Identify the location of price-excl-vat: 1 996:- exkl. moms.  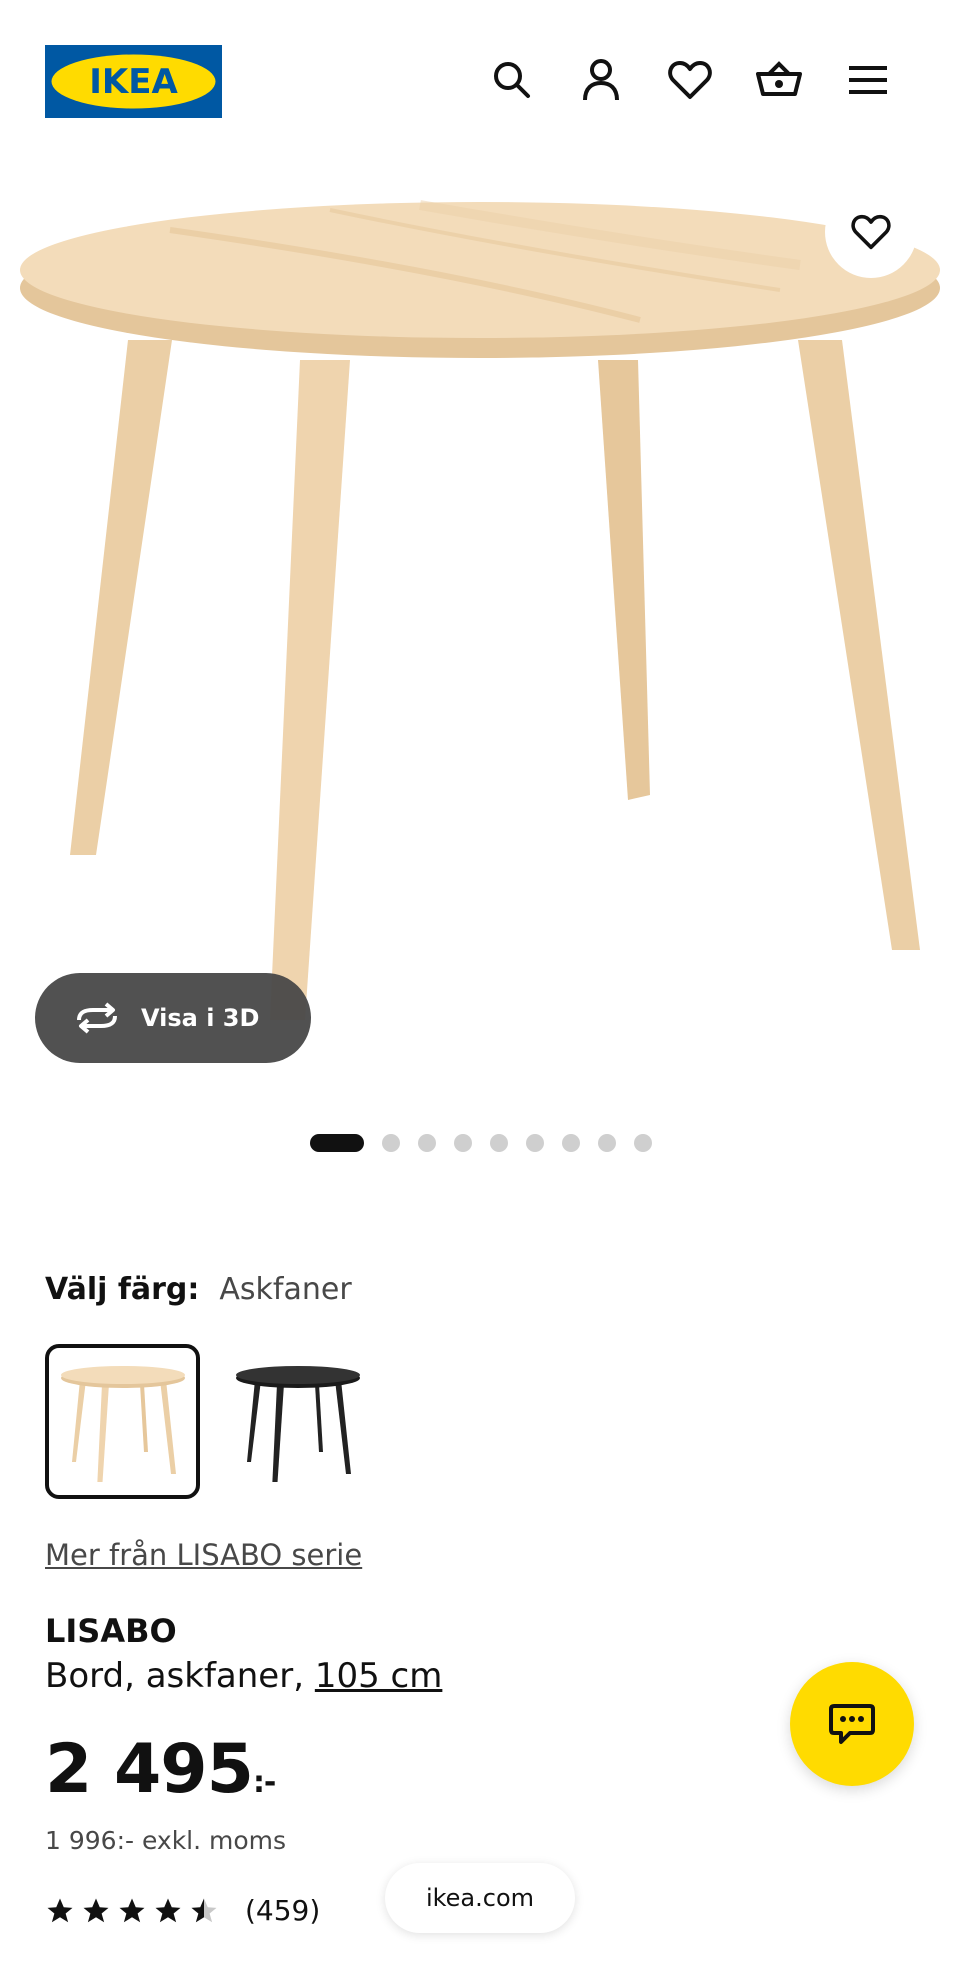
(166, 1840).